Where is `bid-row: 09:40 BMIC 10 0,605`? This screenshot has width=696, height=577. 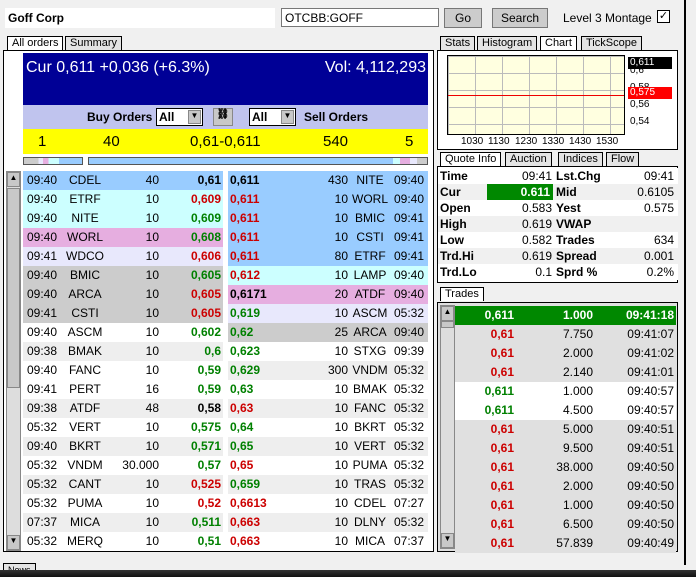 bid-row: 09:40 BMIC 10 0,605 is located at coordinates (123, 275).